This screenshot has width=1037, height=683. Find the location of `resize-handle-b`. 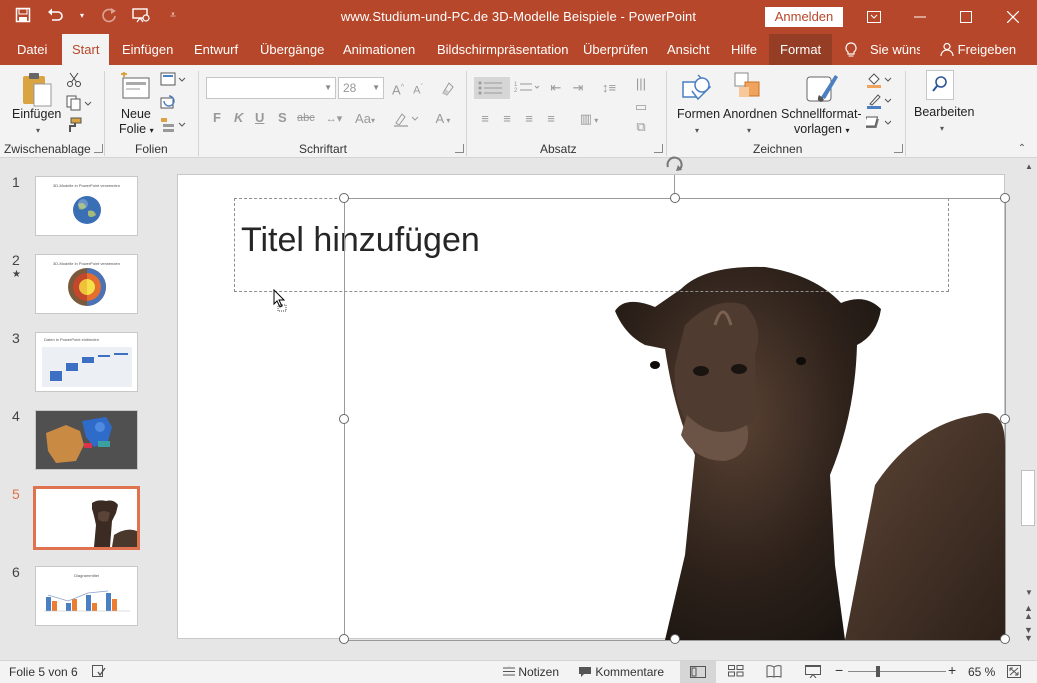

resize-handle-b is located at coordinates (675, 639).